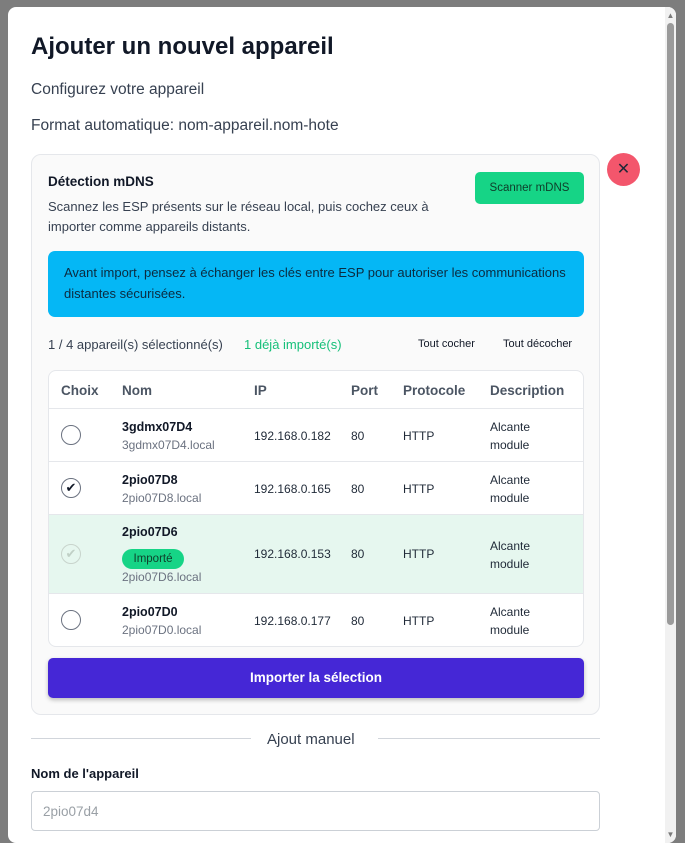 This screenshot has width=685, height=843. Describe the element at coordinates (670, 834) in the screenshot. I see `scroll-down-arrow-icon: ▼` at that location.